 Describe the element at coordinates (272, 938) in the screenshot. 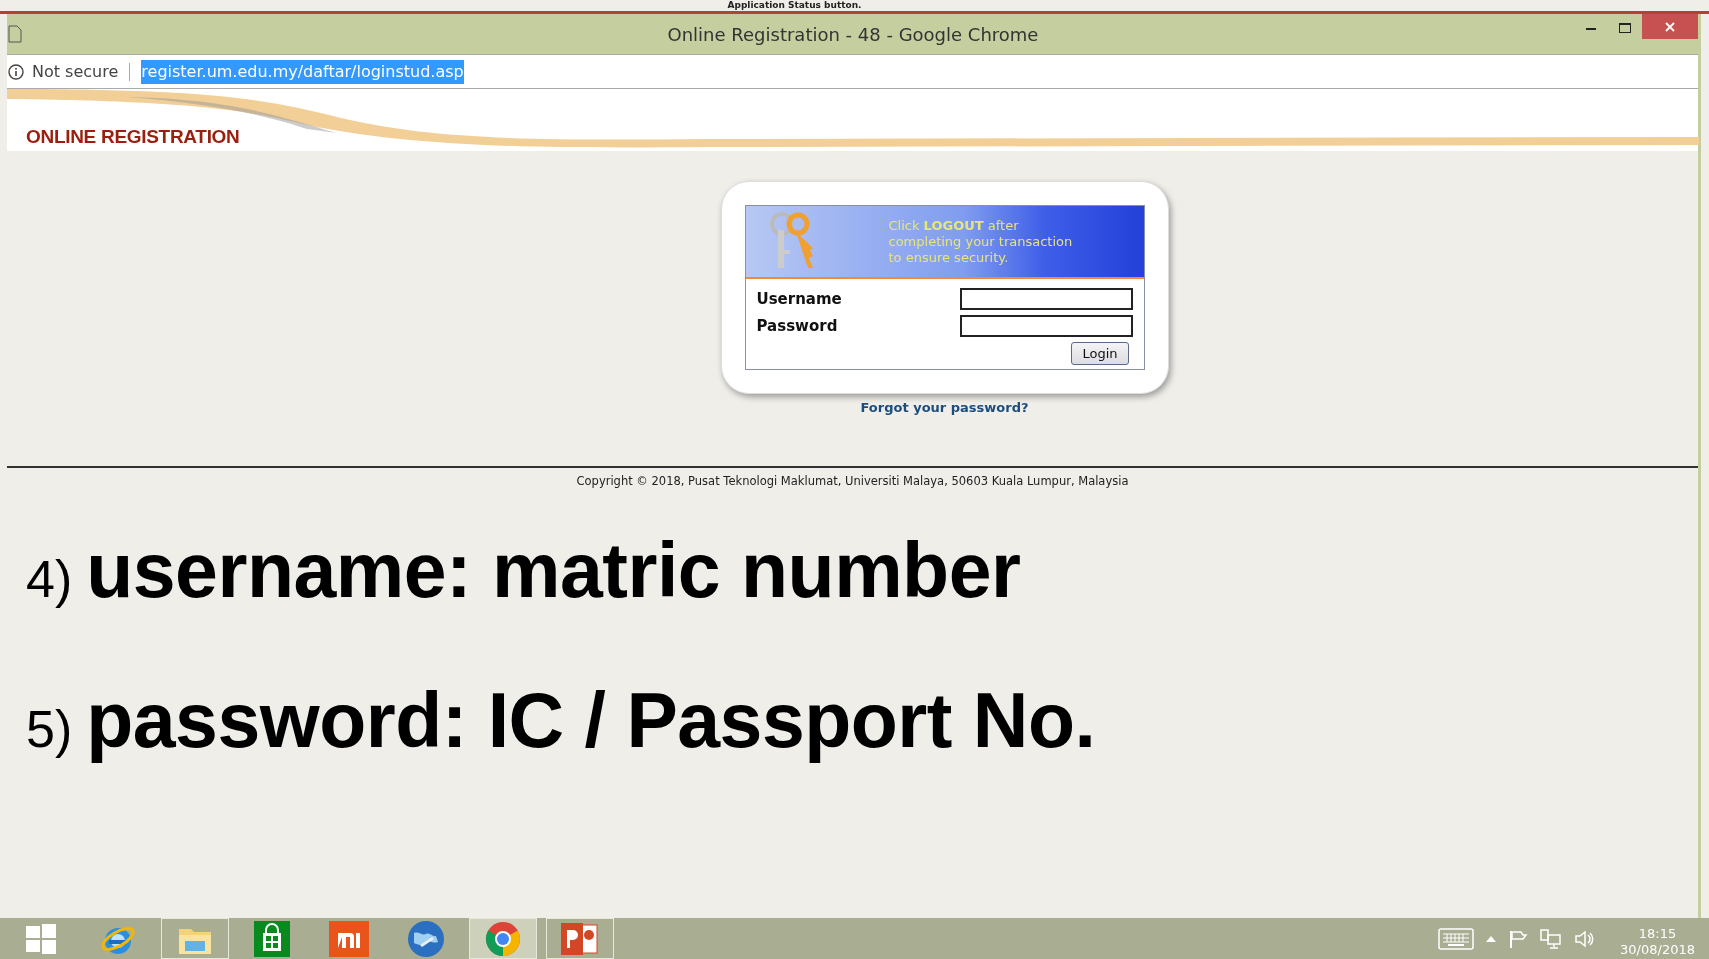

I see `shopping-bag-icon` at that location.